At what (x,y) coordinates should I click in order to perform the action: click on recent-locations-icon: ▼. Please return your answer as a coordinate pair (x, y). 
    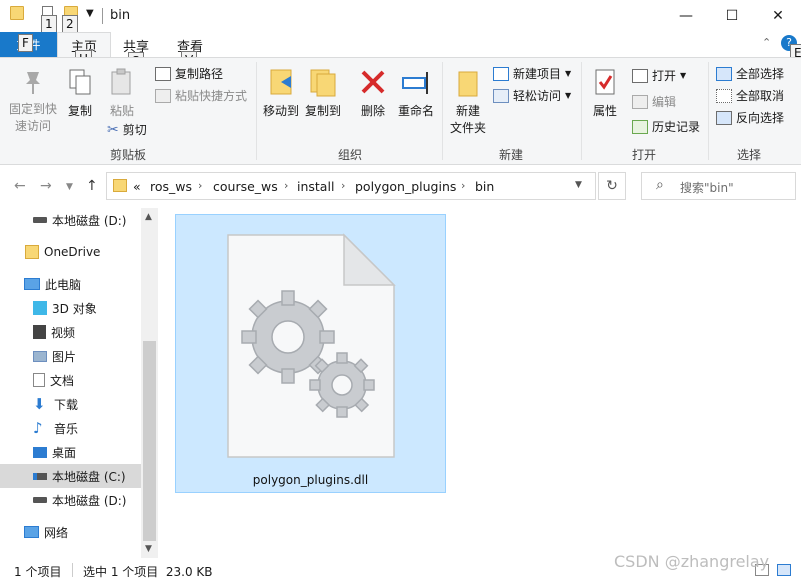
    Looking at the image, I should click on (69, 187).